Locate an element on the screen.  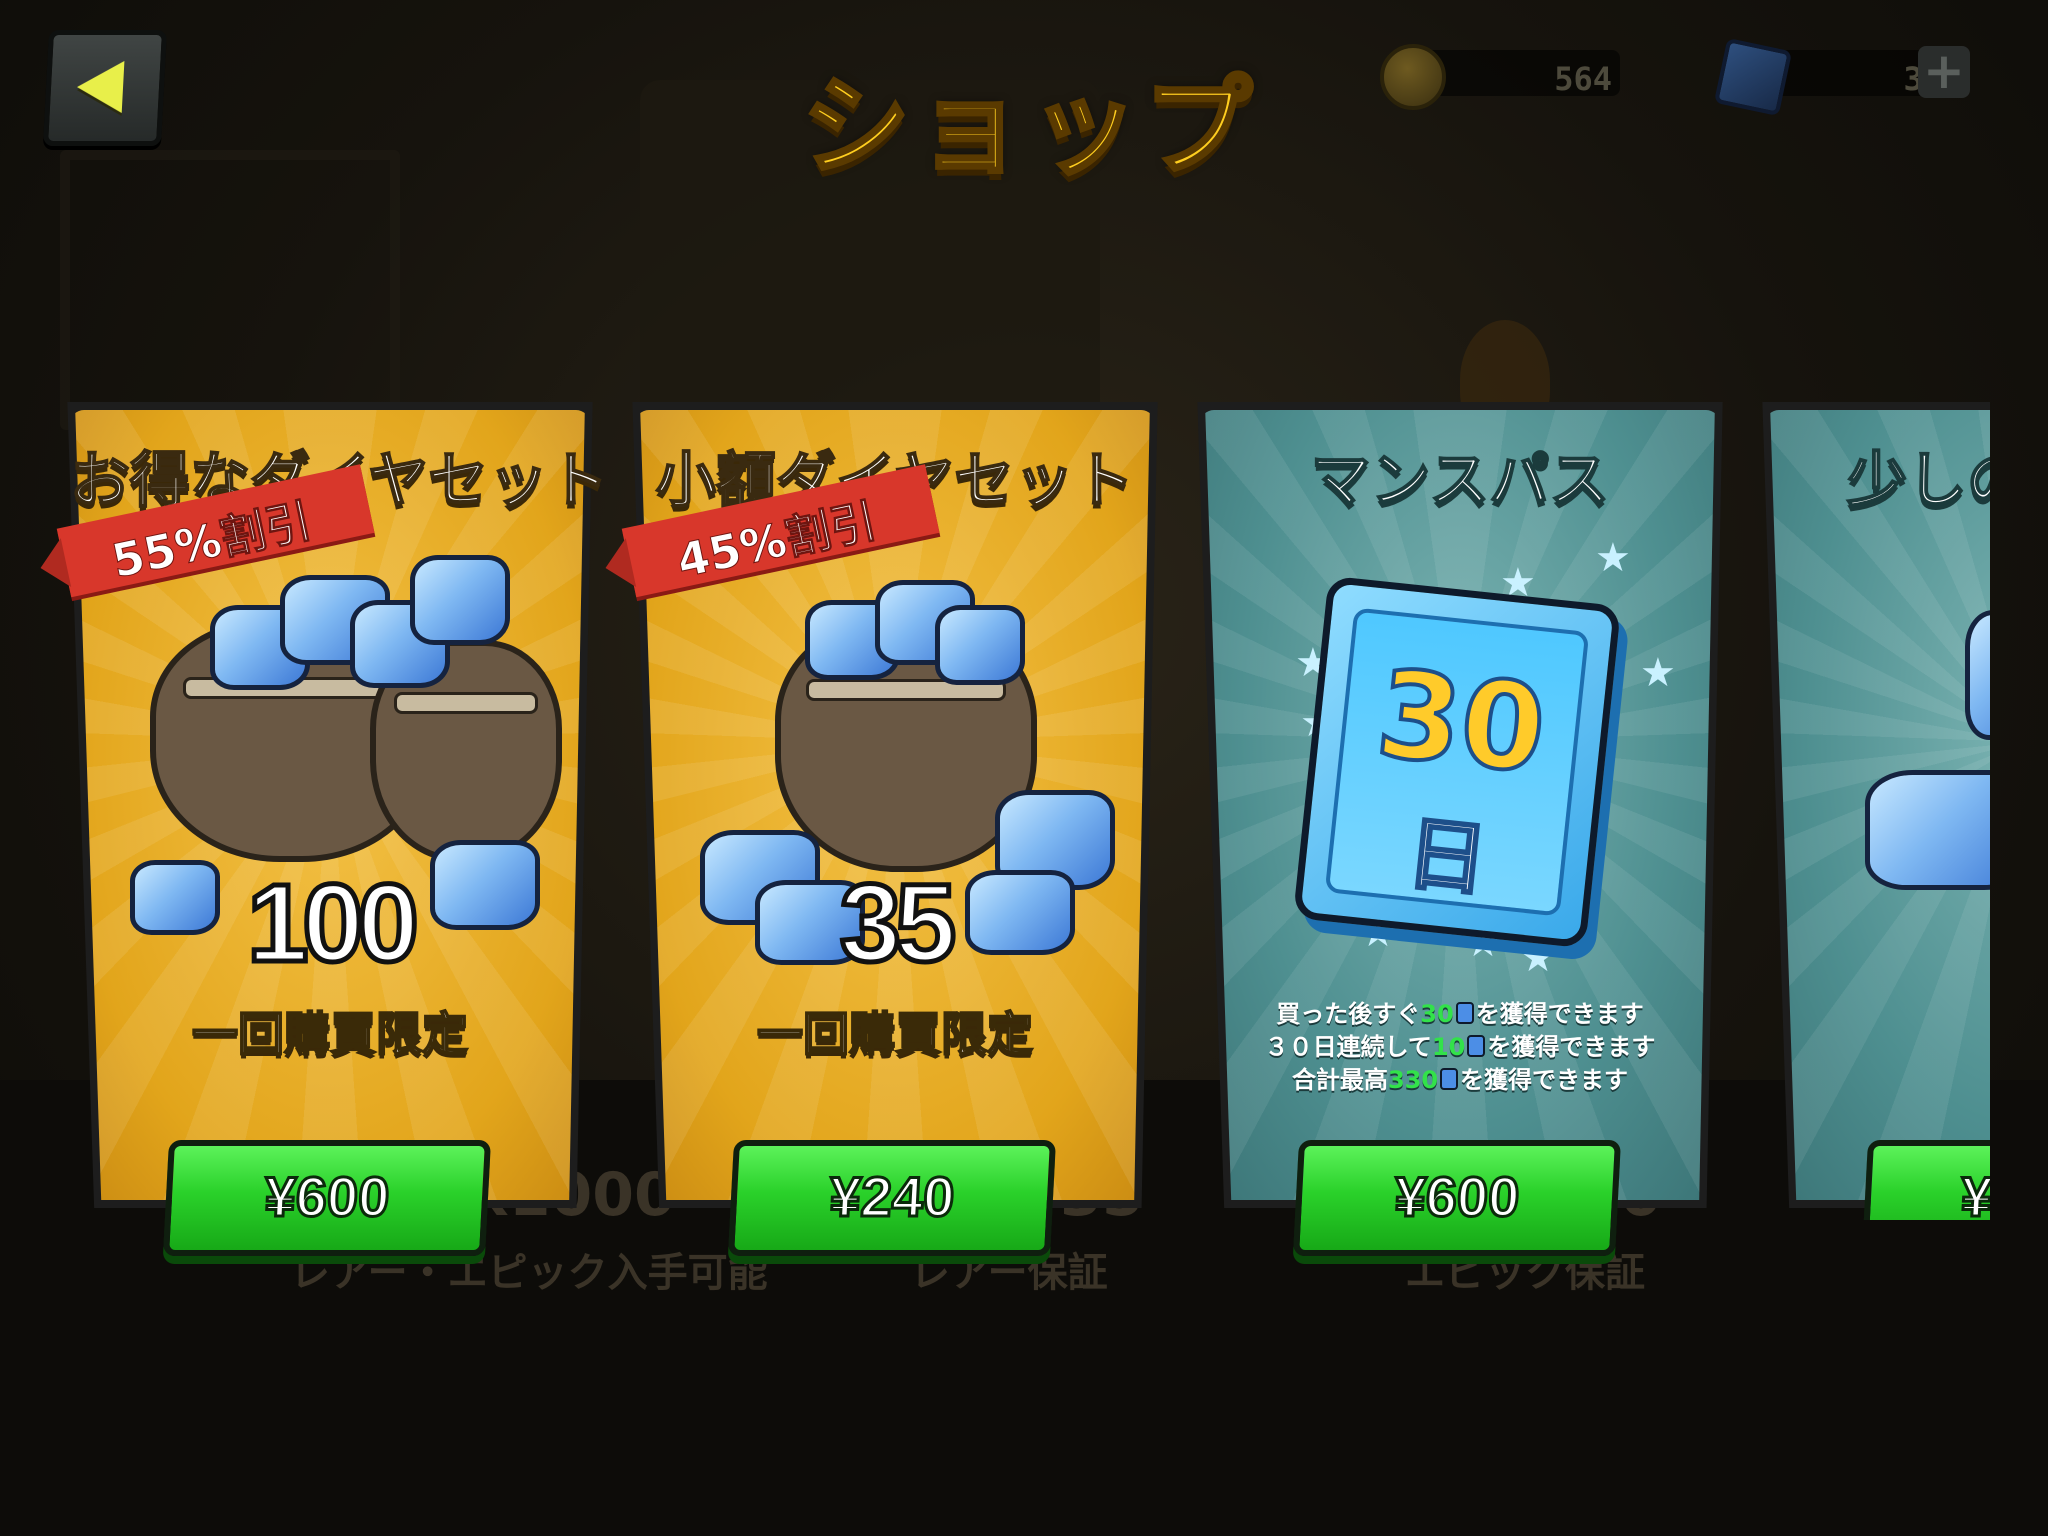
card-title: 少しの is located at coordinates (1918, 481).